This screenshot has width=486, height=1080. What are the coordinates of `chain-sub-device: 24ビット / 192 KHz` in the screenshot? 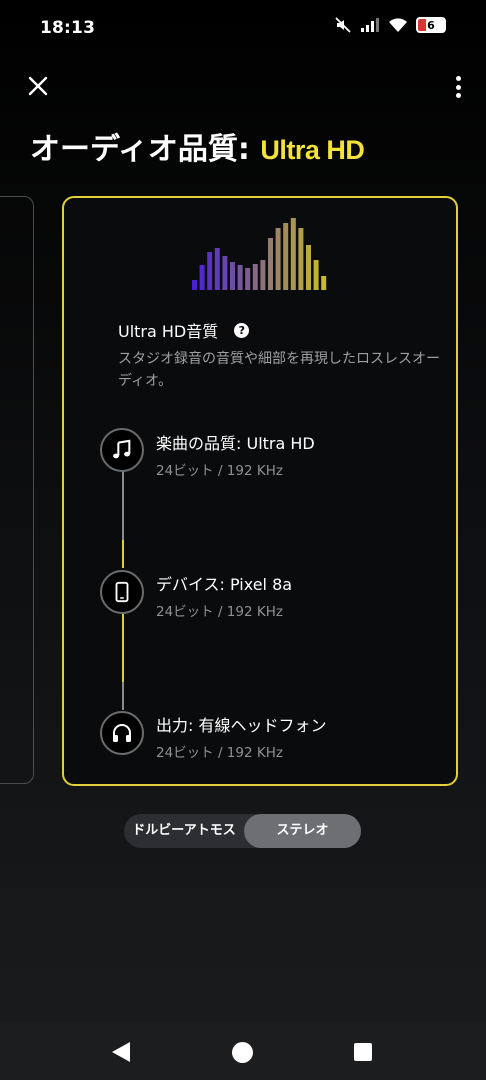 It's located at (219, 612).